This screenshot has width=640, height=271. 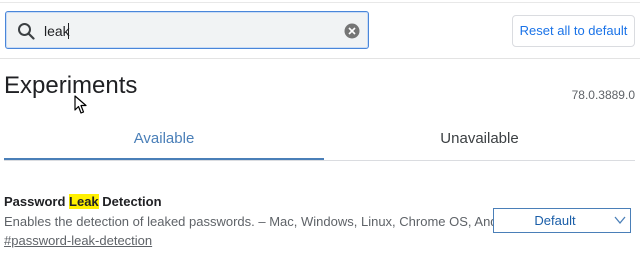 I want to click on tabs-divider, so click(x=319, y=160).